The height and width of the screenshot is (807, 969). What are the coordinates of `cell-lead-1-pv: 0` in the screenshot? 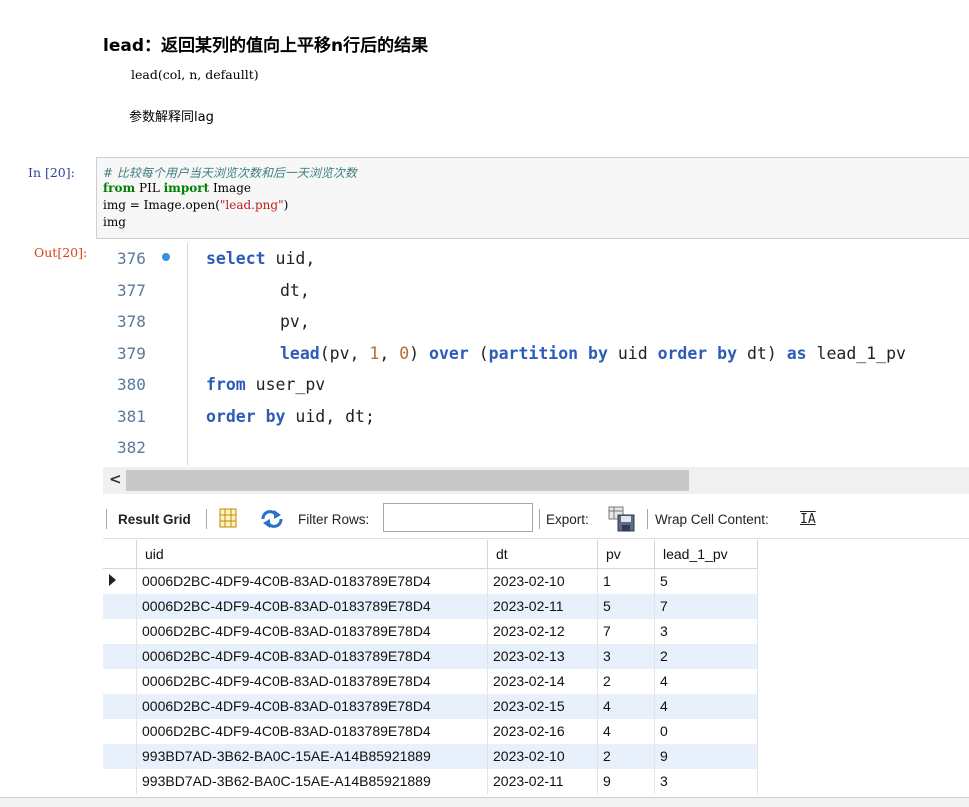 It's located at (706, 731).